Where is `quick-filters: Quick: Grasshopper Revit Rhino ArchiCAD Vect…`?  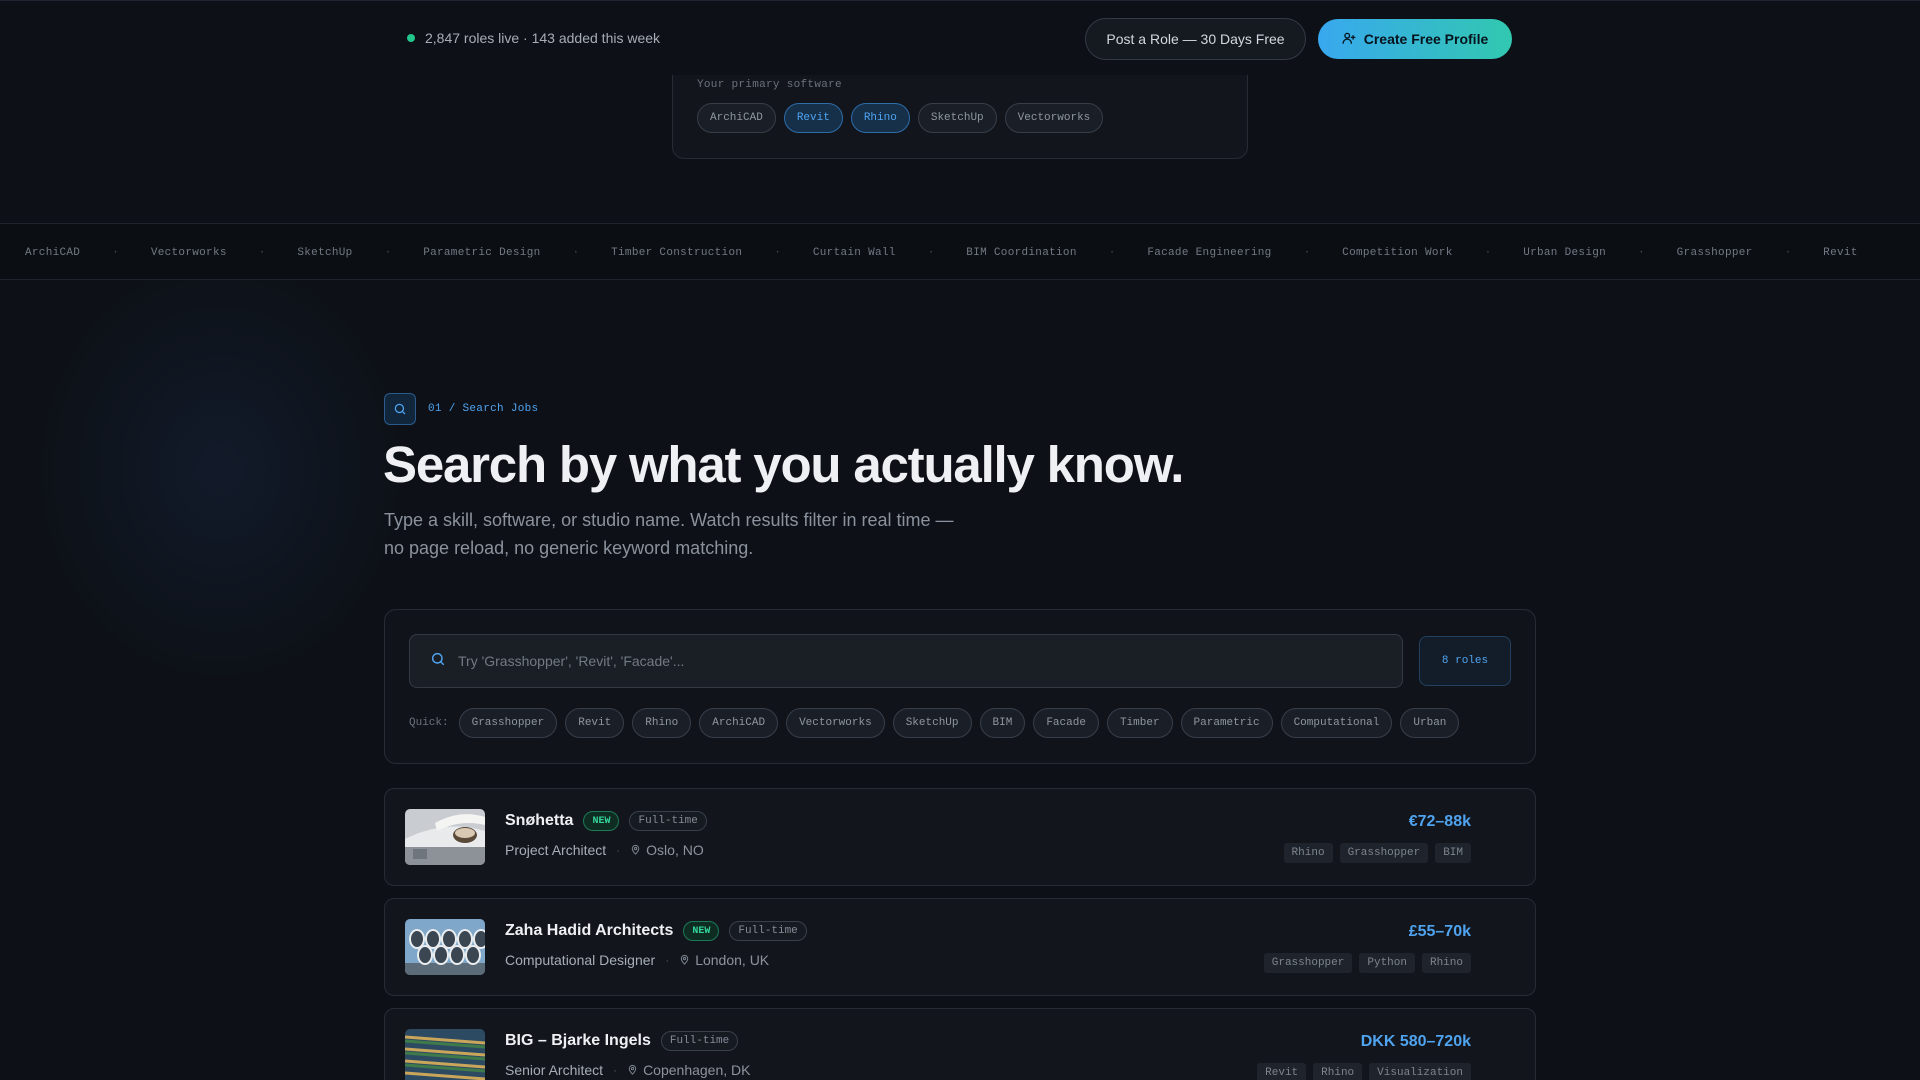
quick-filters: Quick: Grasshopper Revit Rhino ArchiCAD Vect… is located at coordinates (934, 723).